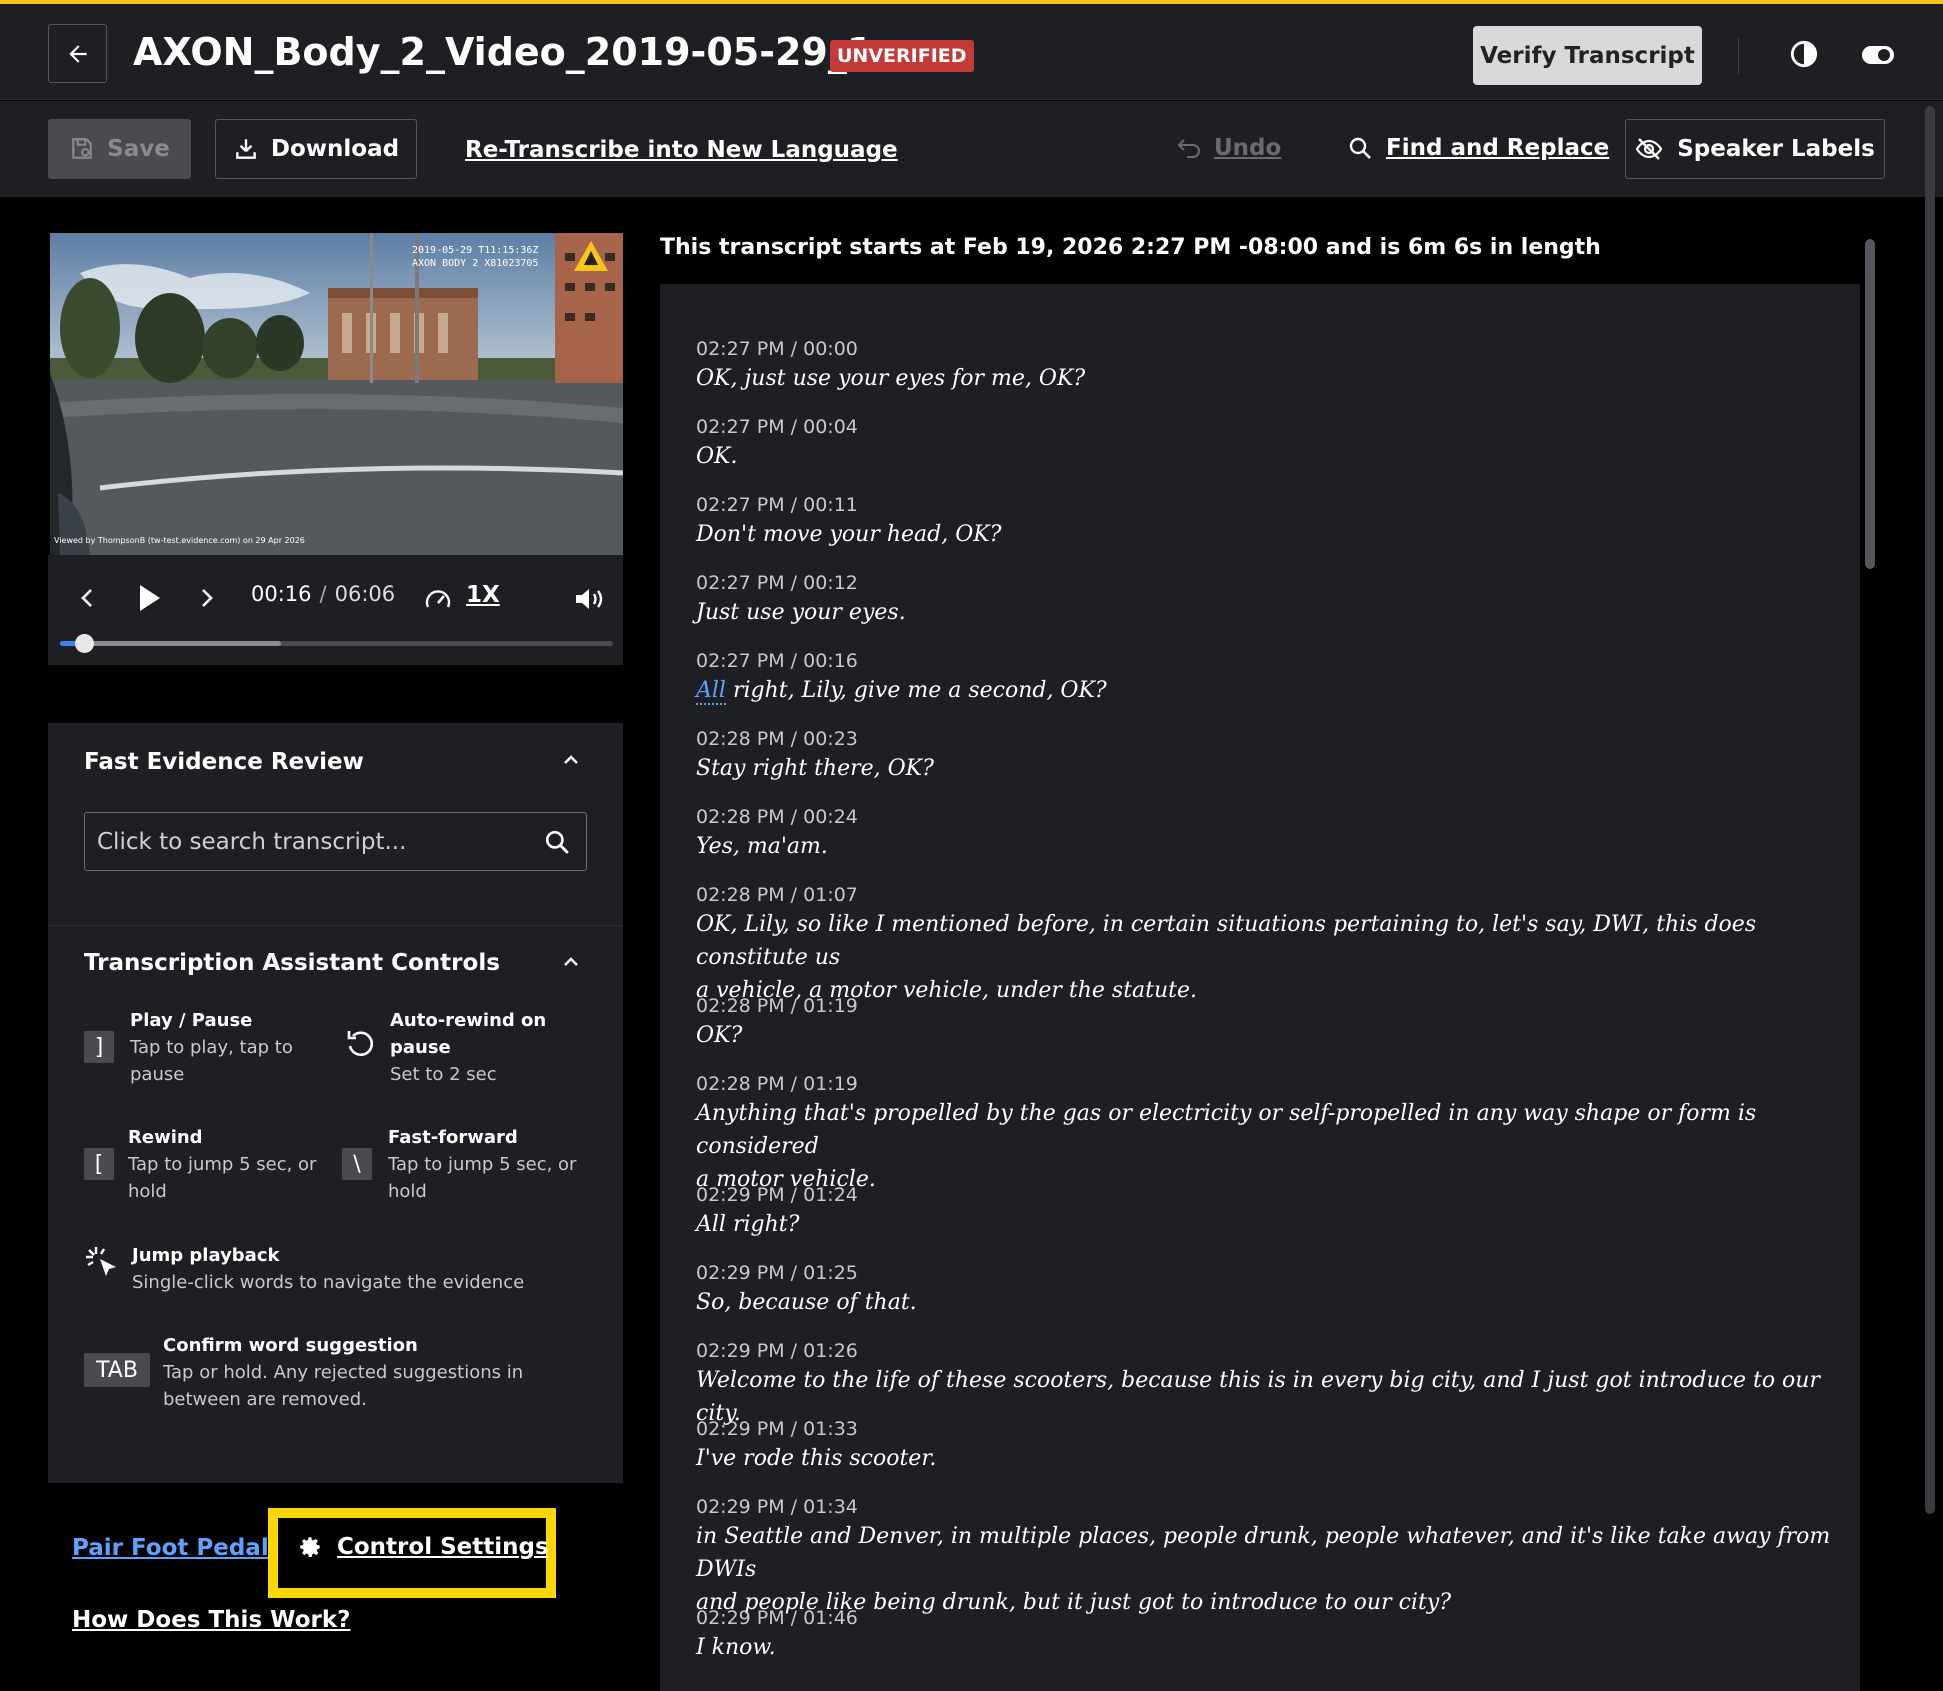  I want to click on current-time: 00:16, so click(281, 594).